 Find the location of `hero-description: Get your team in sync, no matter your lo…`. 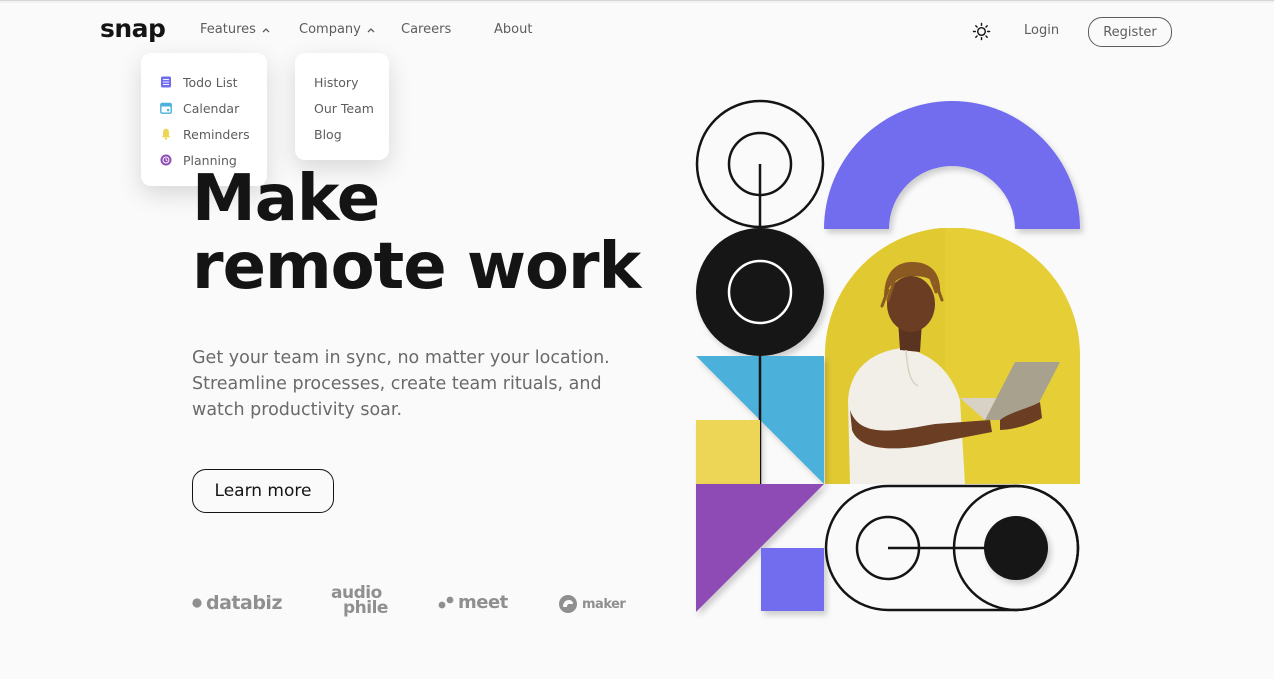

hero-description: Get your team in sync, no matter your lo… is located at coordinates (401, 384).